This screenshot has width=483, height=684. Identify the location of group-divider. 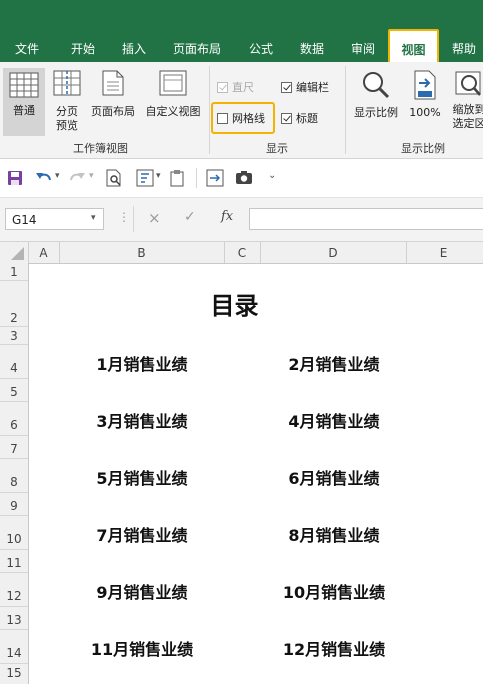
(345, 110).